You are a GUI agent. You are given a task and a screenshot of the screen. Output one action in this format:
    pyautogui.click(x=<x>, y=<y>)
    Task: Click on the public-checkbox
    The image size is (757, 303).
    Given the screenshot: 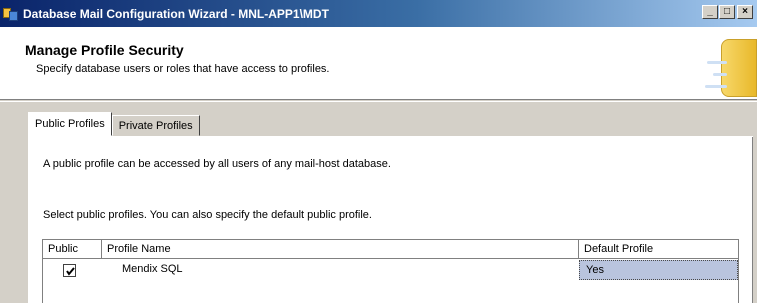 What is the action you would take?
    pyautogui.click(x=69, y=270)
    